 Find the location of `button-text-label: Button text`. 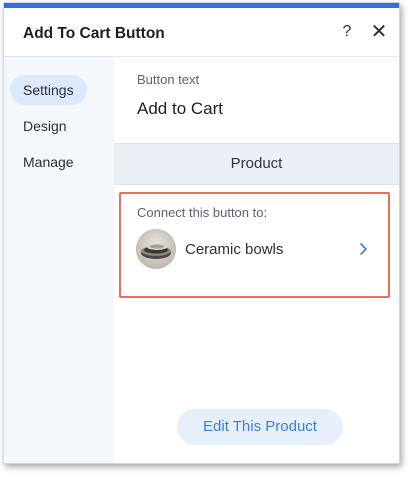

button-text-label: Button text is located at coordinates (168, 79).